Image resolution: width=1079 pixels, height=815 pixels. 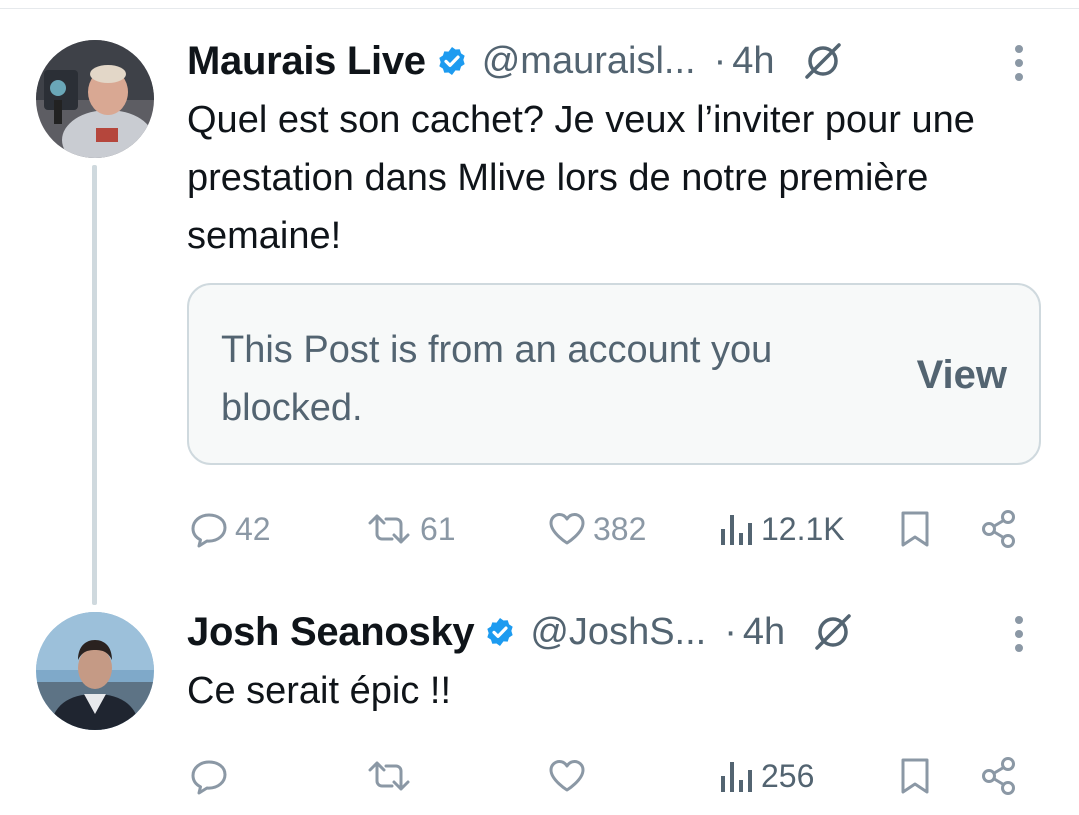 I want to click on repost-button, so click(x=391, y=776).